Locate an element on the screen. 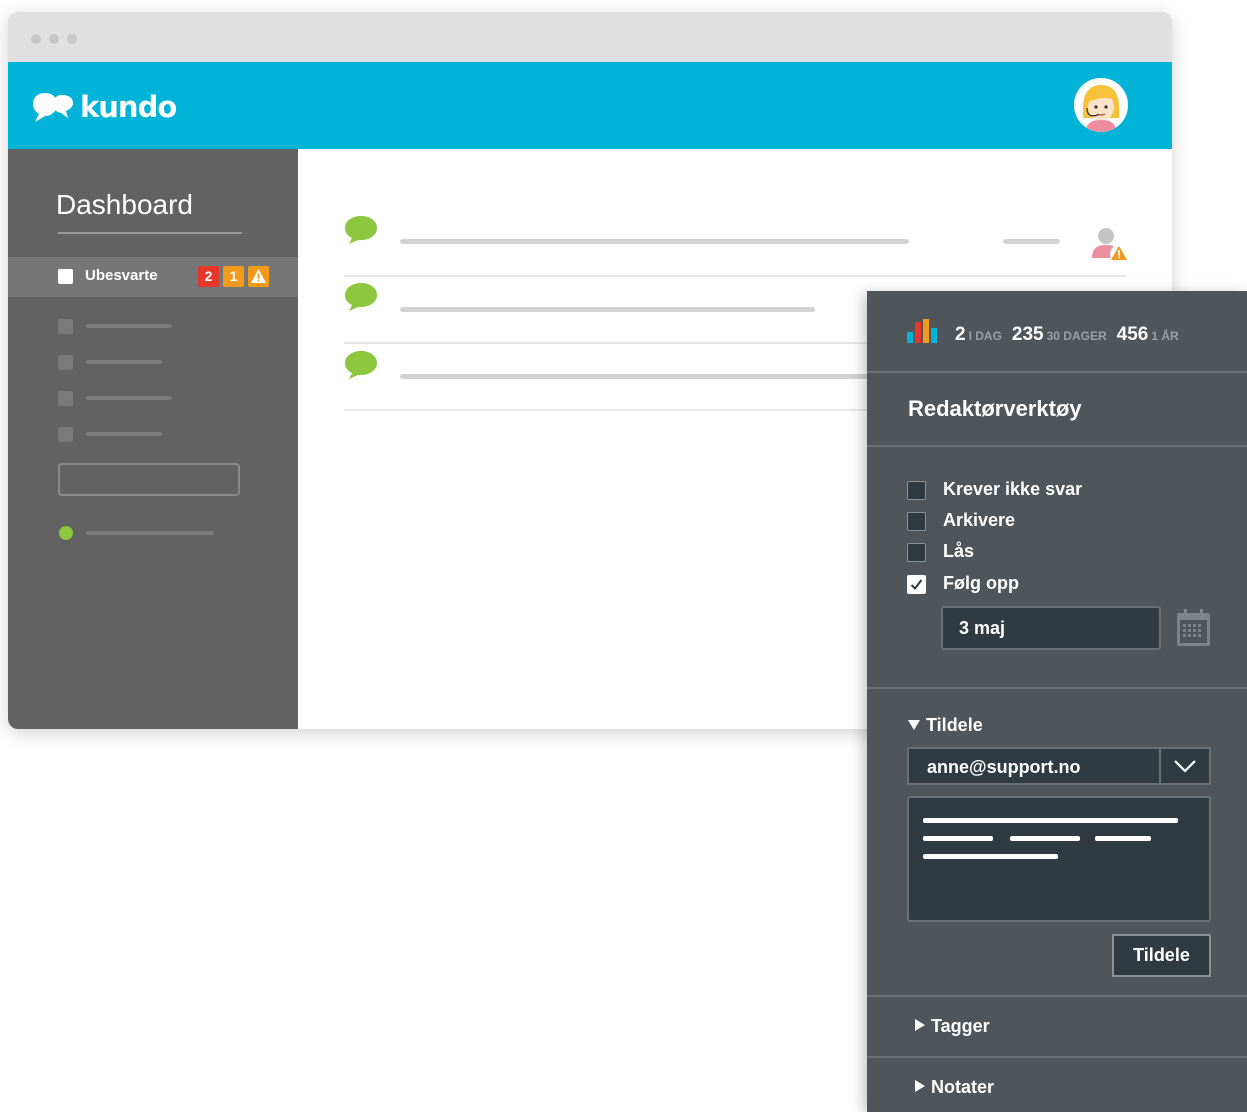  agent-avatar-icon is located at coordinates (1101, 105).